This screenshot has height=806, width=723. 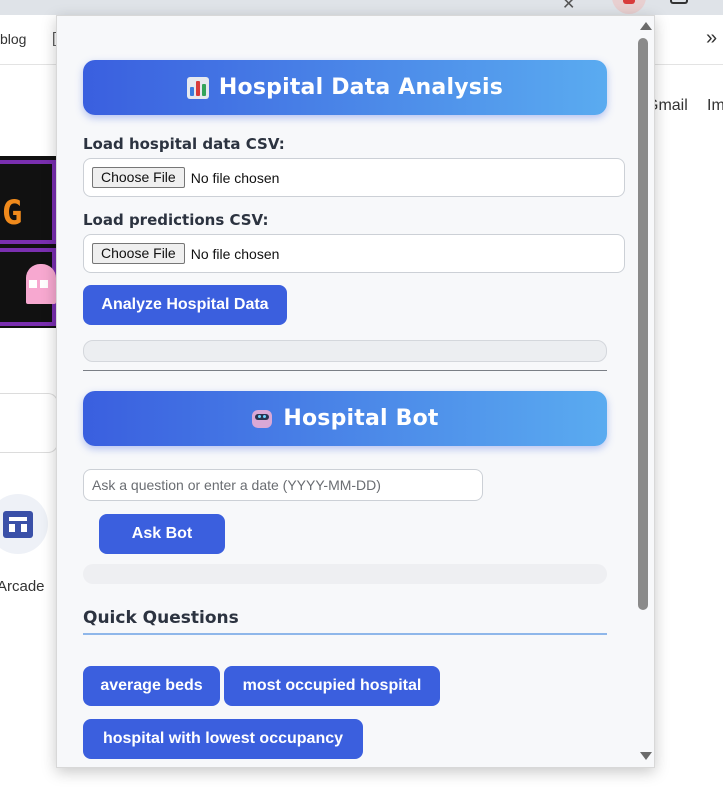 I want to click on predictions-label: Load predictions CSV:, so click(x=176, y=220).